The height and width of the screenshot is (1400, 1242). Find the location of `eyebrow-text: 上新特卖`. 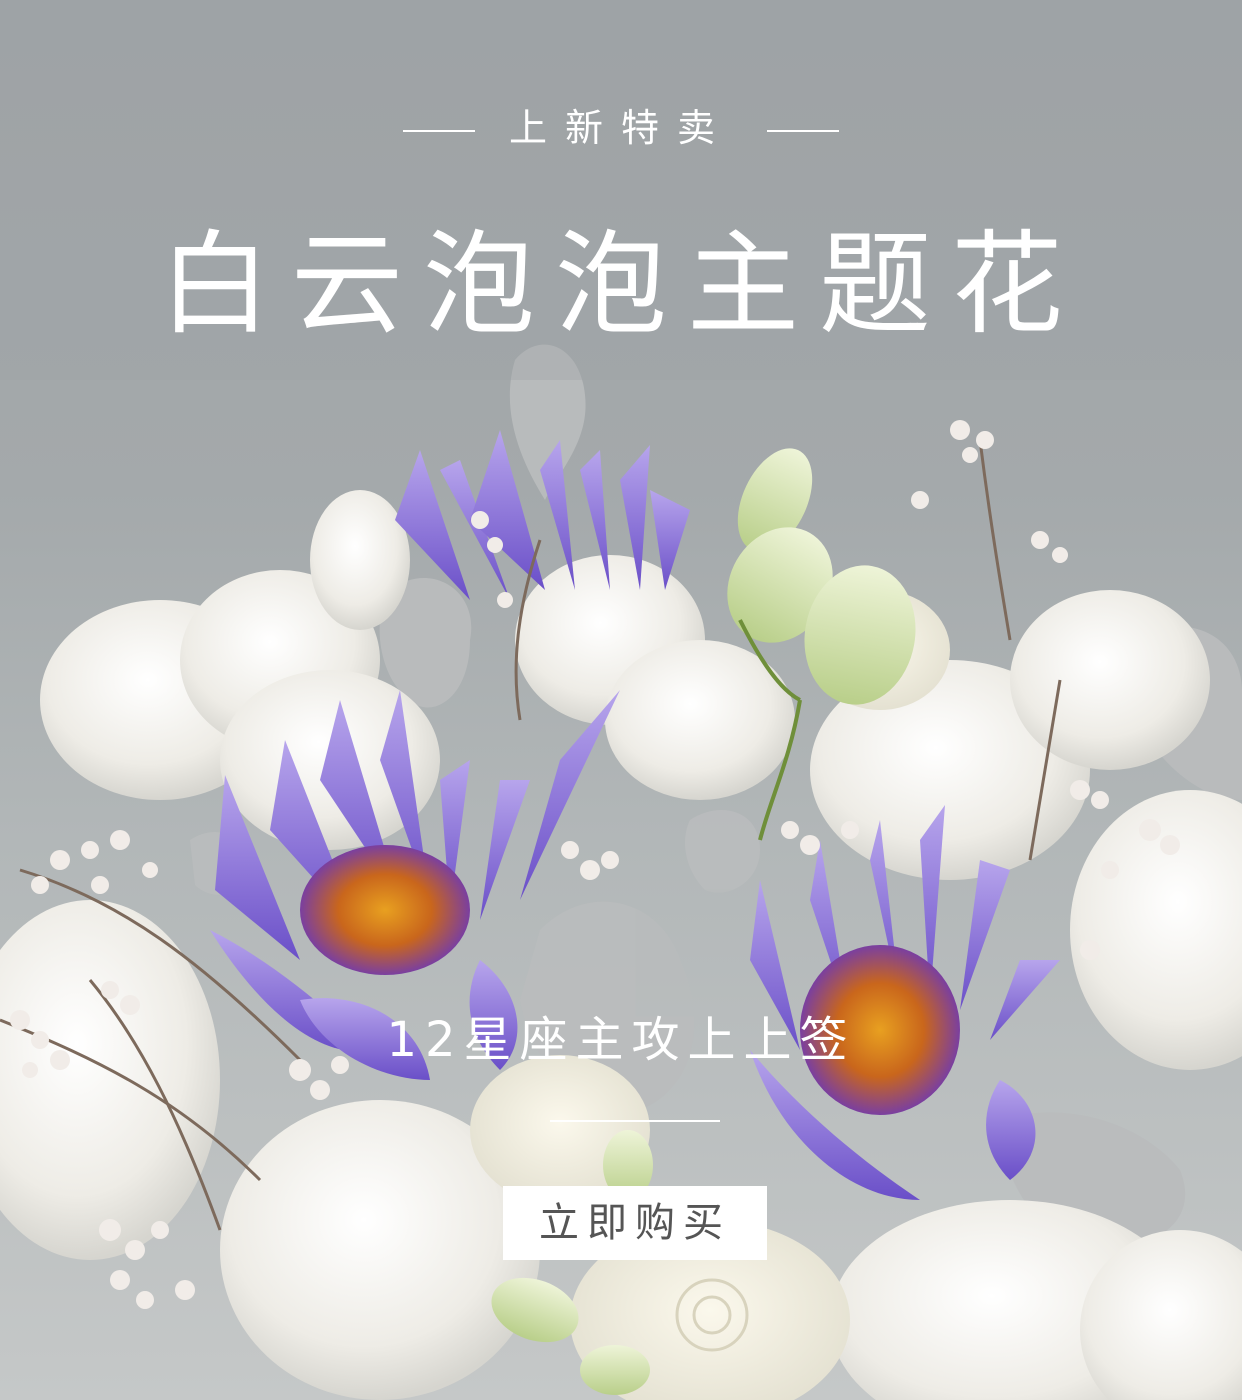

eyebrow-text: 上新特卖 is located at coordinates (620, 128).